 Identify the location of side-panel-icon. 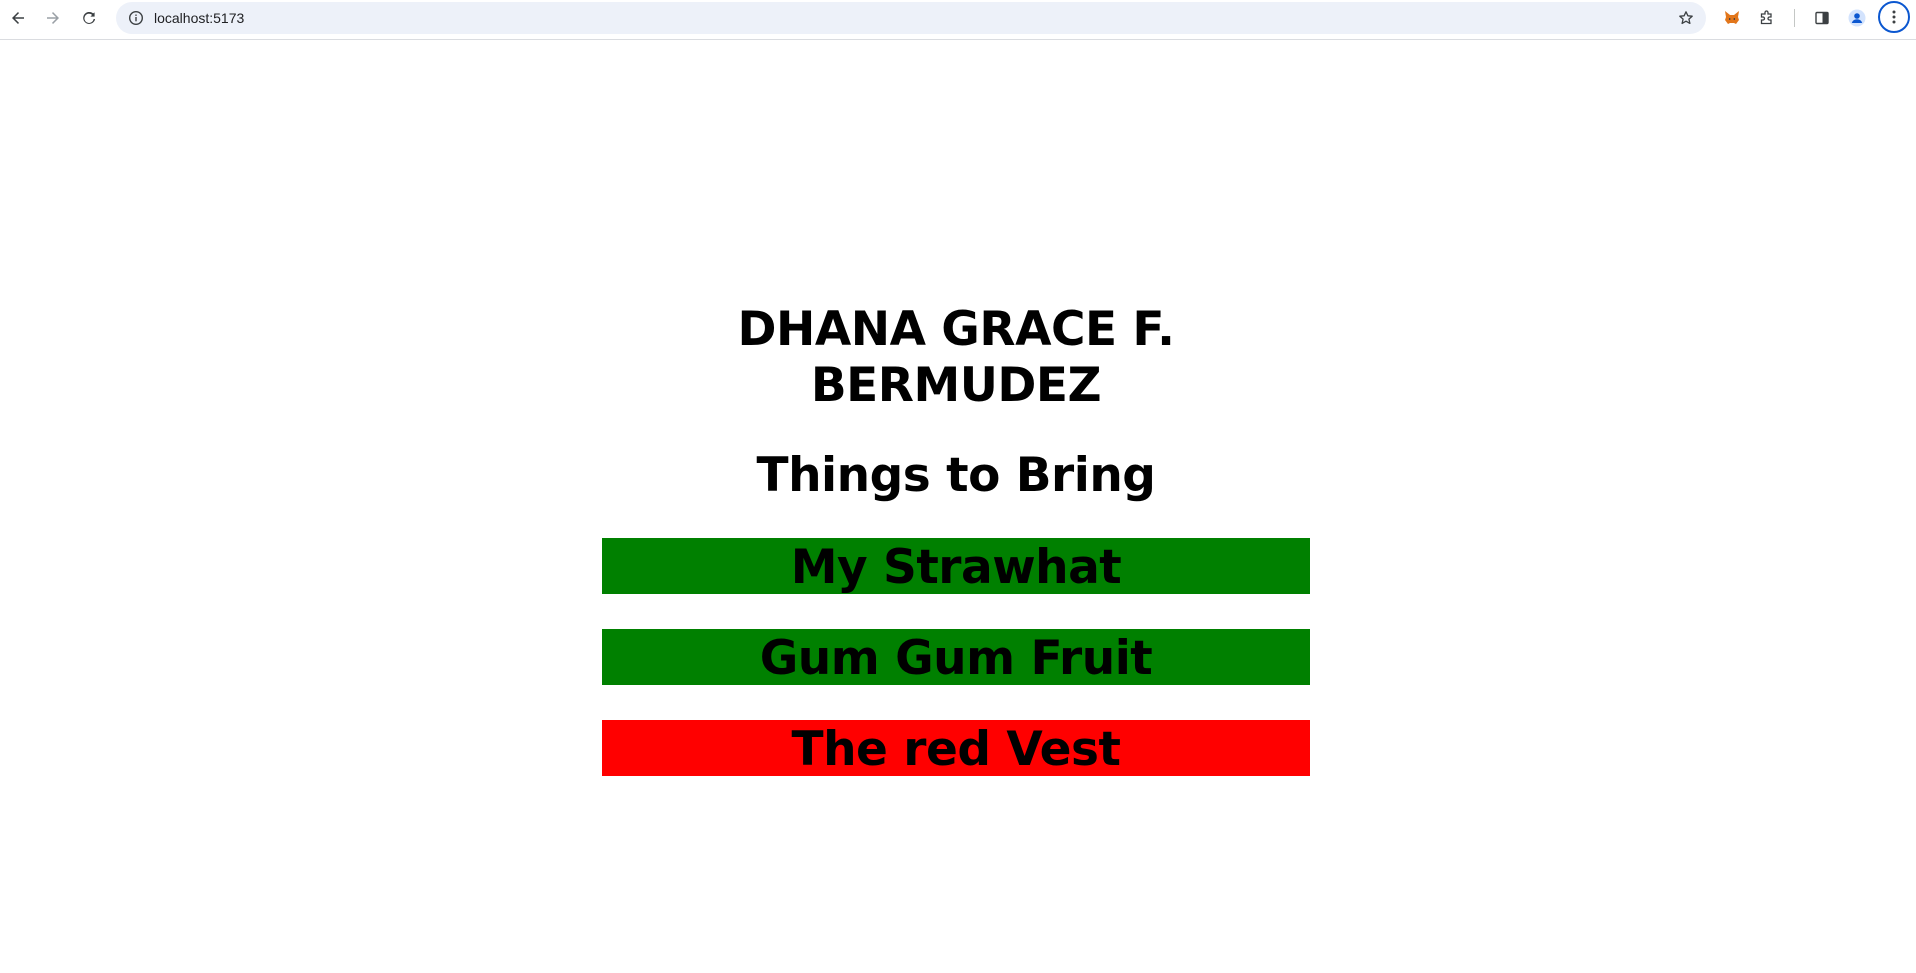
(1822, 18).